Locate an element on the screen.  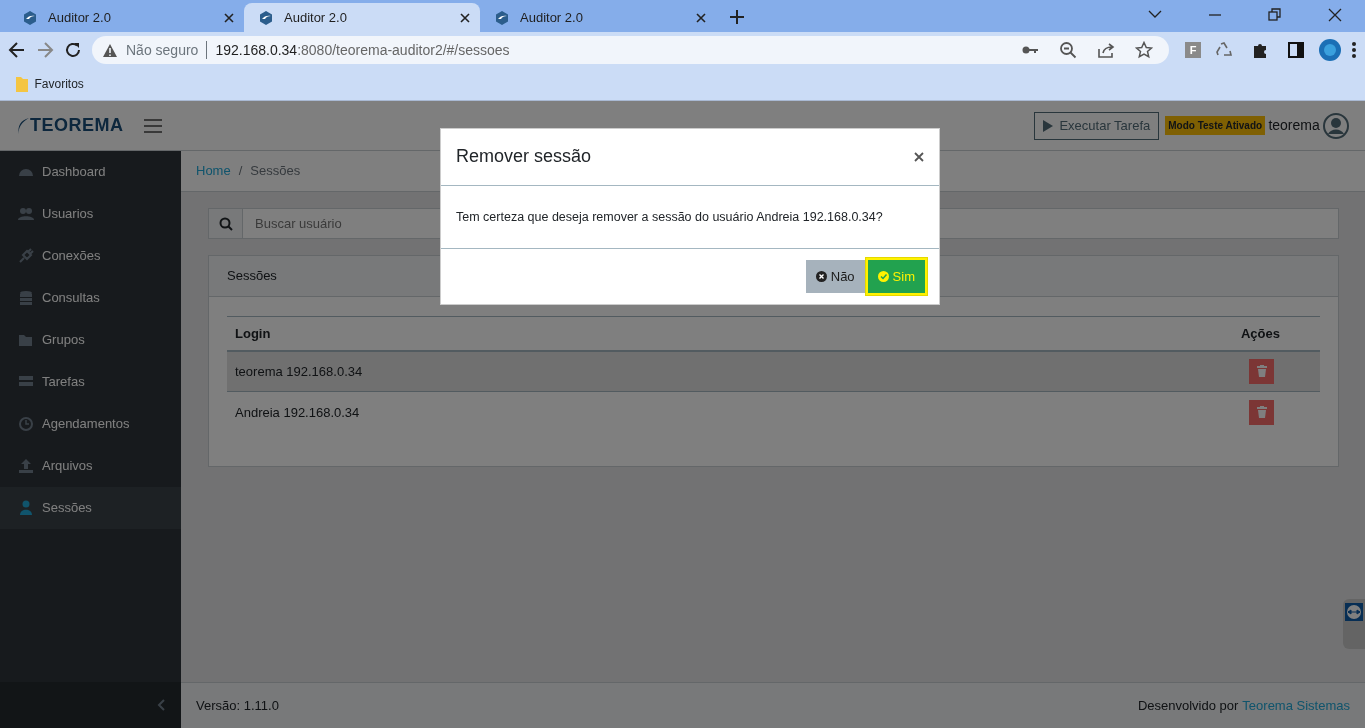
table-cell: teorema 192.168.0.34 is located at coordinates (567, 371).